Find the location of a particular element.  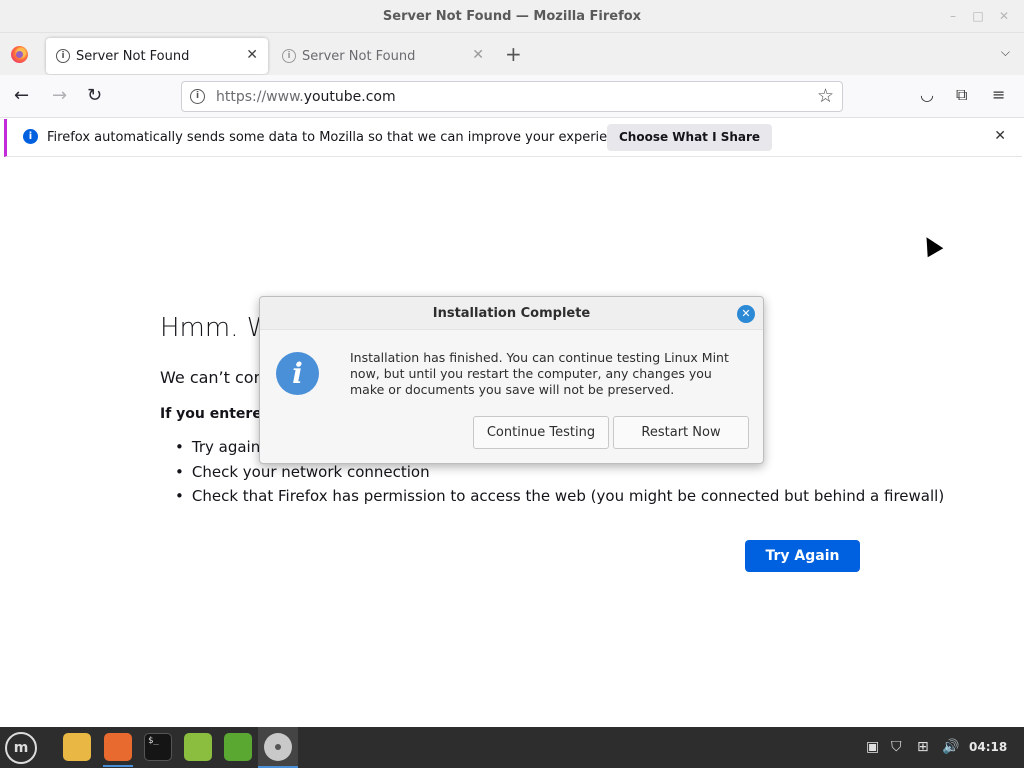

error-subtitle: We can’t con is located at coordinates (212, 377).